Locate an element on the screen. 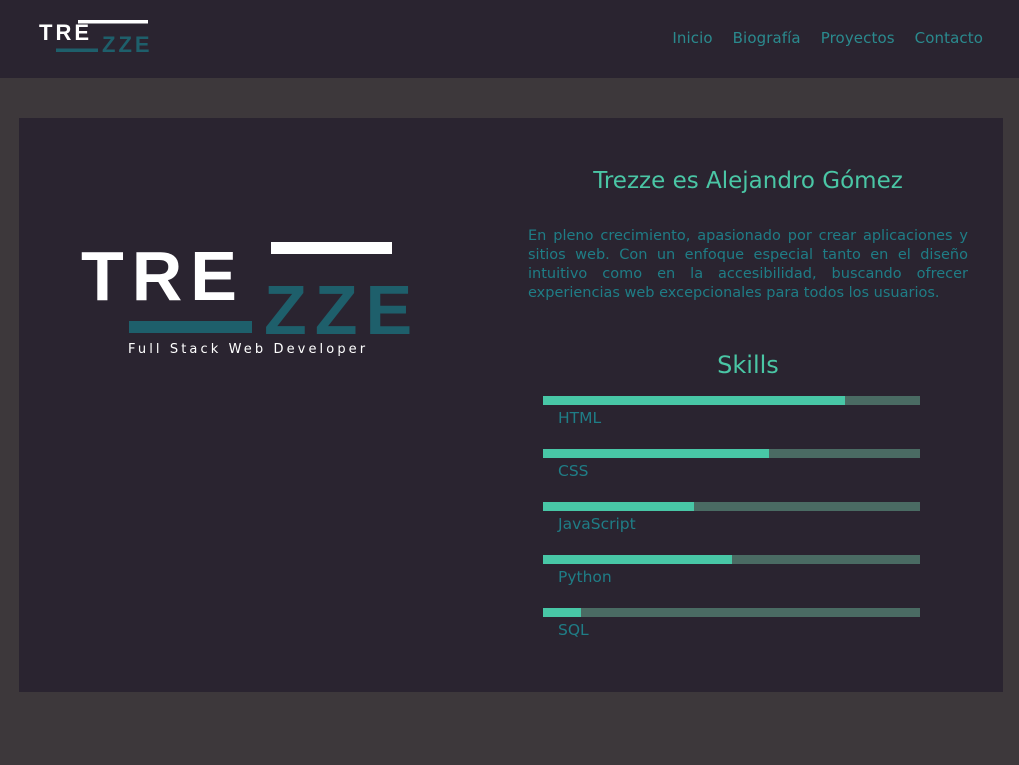 The height and width of the screenshot is (765, 1019). nav-biografia: Biografía is located at coordinates (767, 38).